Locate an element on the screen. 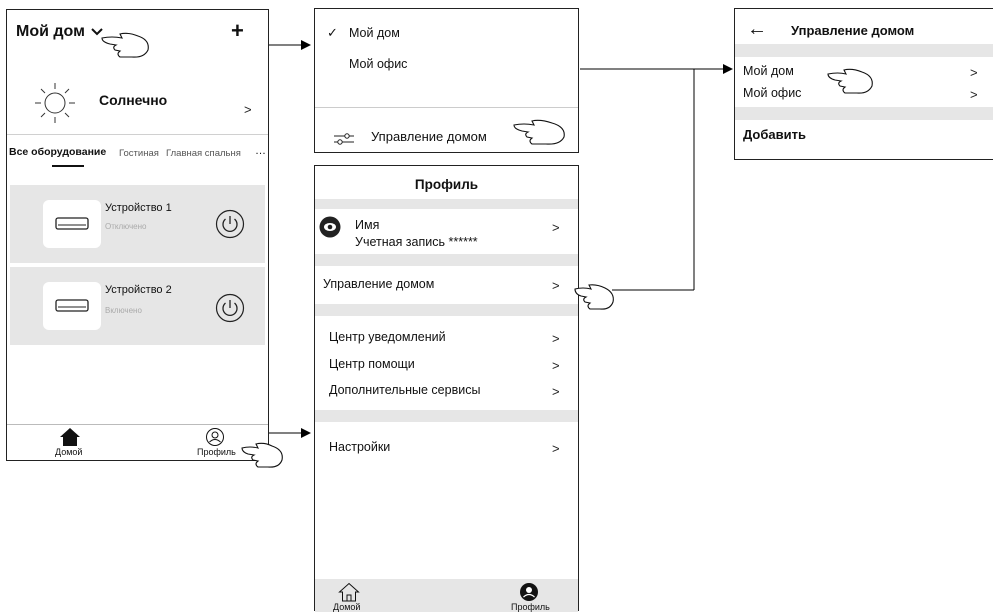  sun-icon is located at coordinates (55, 103).